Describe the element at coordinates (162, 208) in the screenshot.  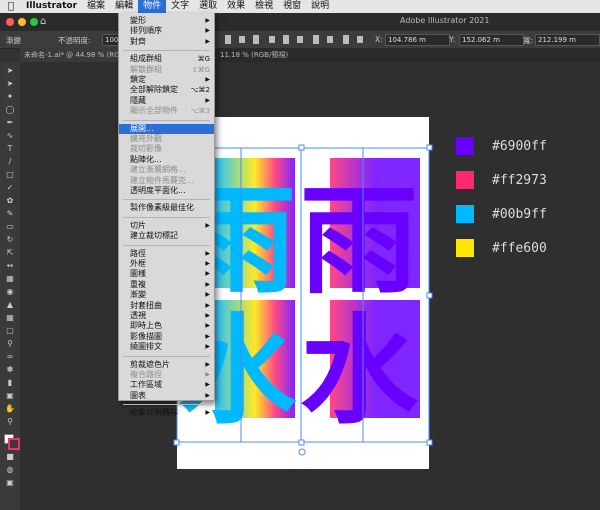
I see `object-menu-item-label: 製作像素級最佳化` at that location.